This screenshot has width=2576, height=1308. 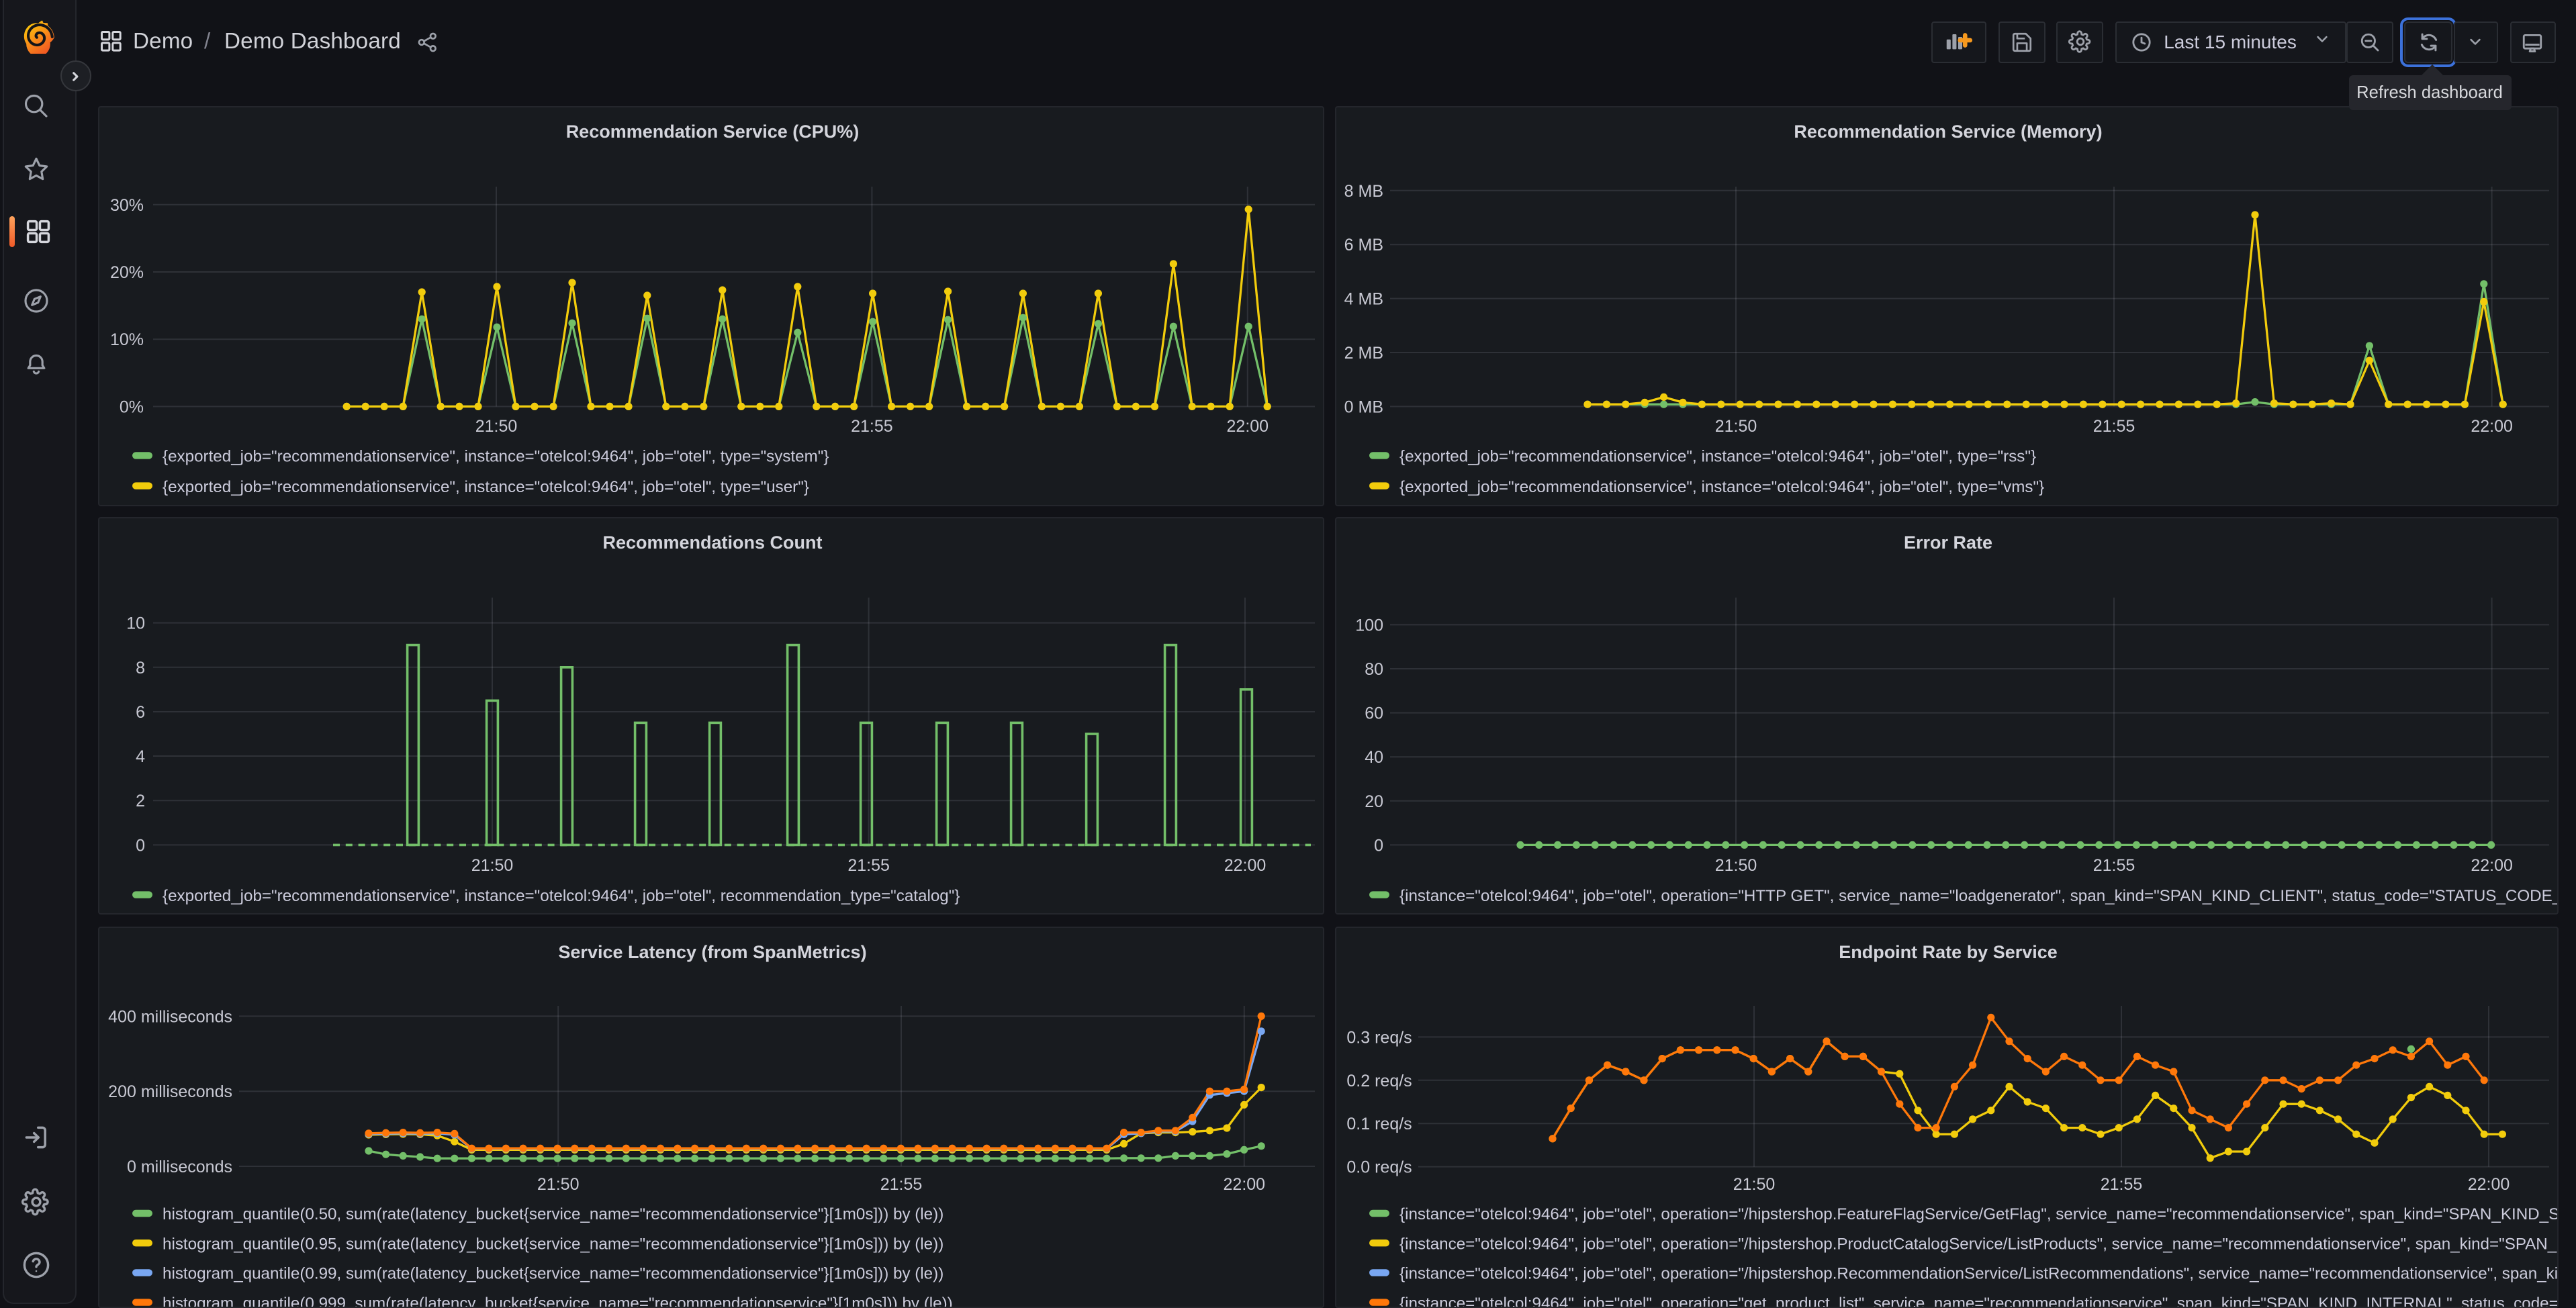 I want to click on svg-text: 8, so click(x=140, y=669).